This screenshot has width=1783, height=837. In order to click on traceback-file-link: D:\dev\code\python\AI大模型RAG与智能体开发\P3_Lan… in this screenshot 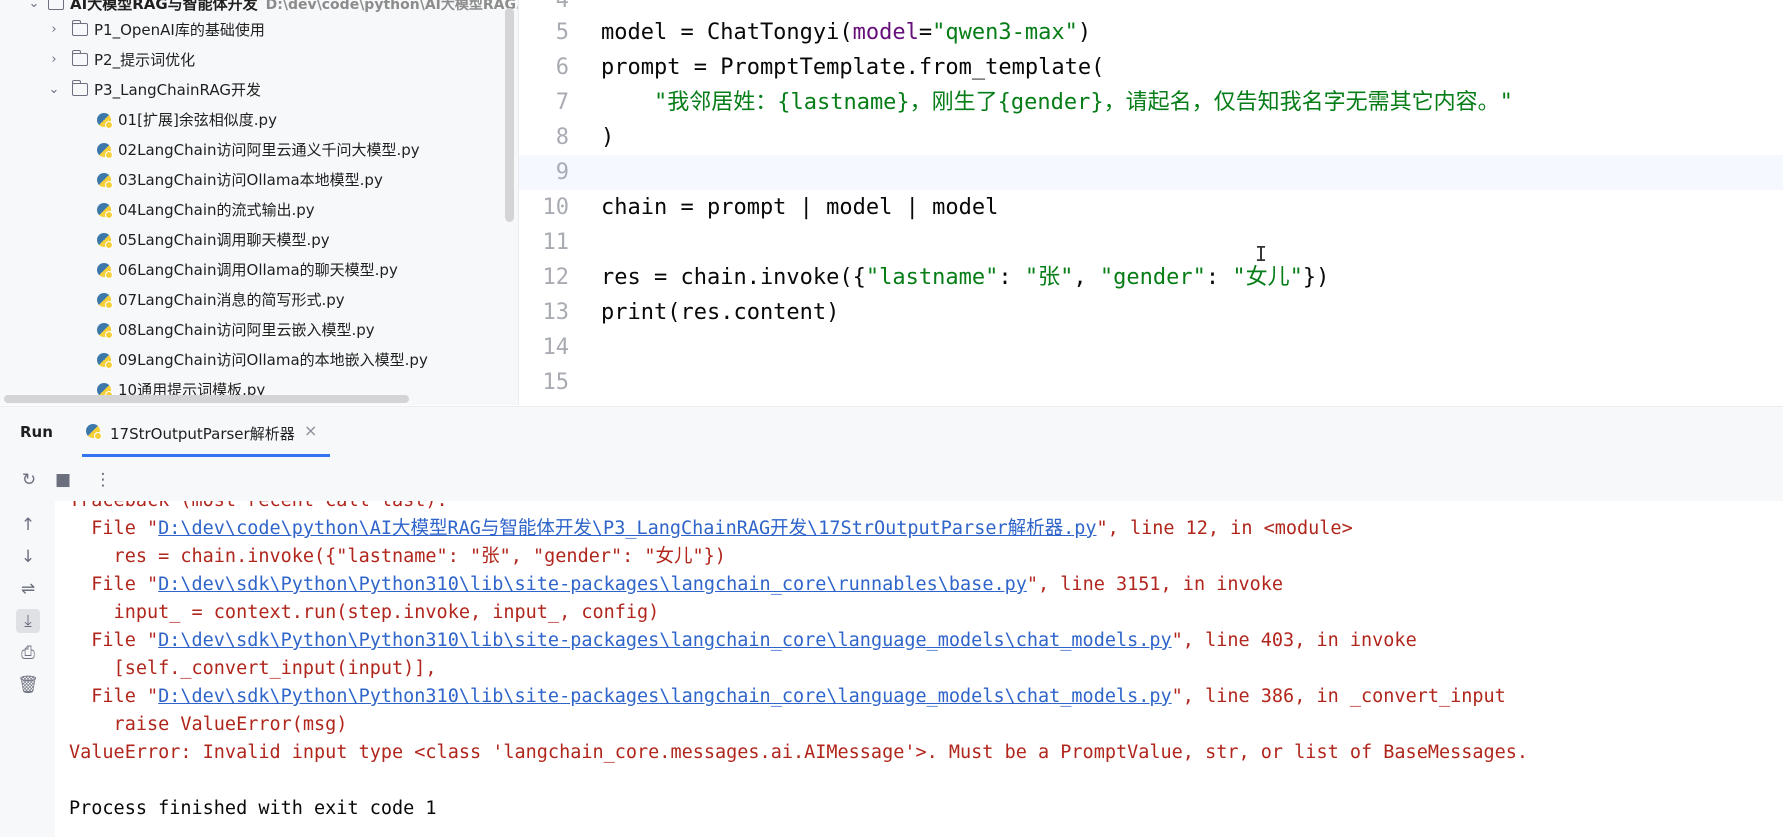, I will do `click(627, 528)`.